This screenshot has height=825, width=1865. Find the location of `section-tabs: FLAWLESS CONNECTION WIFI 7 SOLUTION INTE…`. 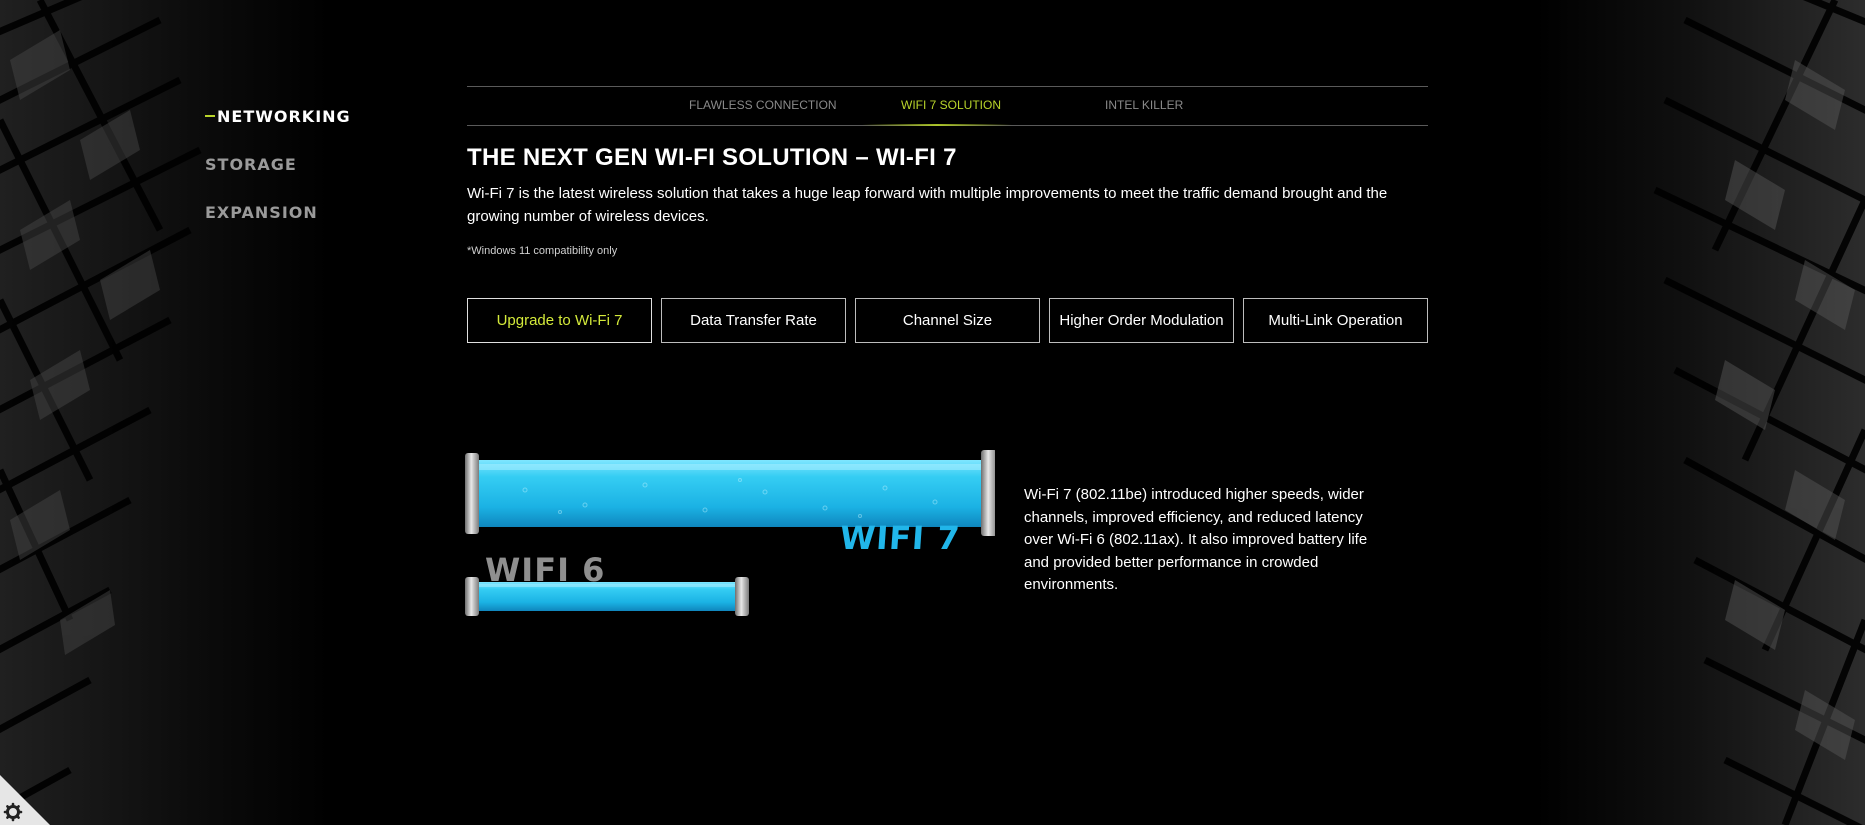

section-tabs: FLAWLESS CONNECTION WIFI 7 SOLUTION INTE… is located at coordinates (947, 106).